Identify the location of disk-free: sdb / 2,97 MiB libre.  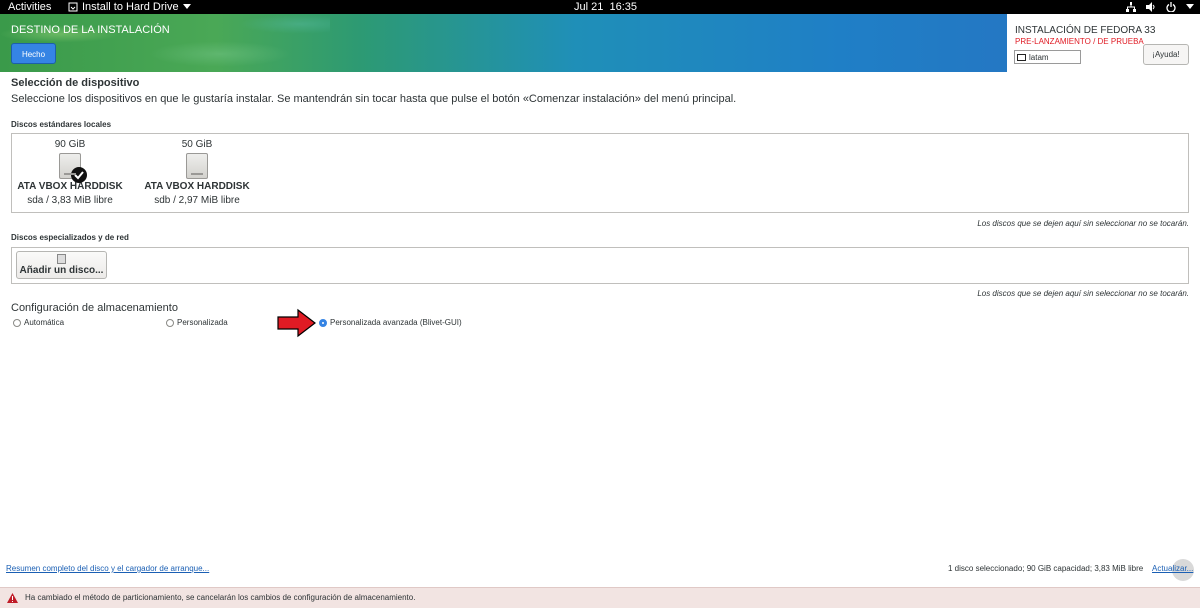
(197, 200).